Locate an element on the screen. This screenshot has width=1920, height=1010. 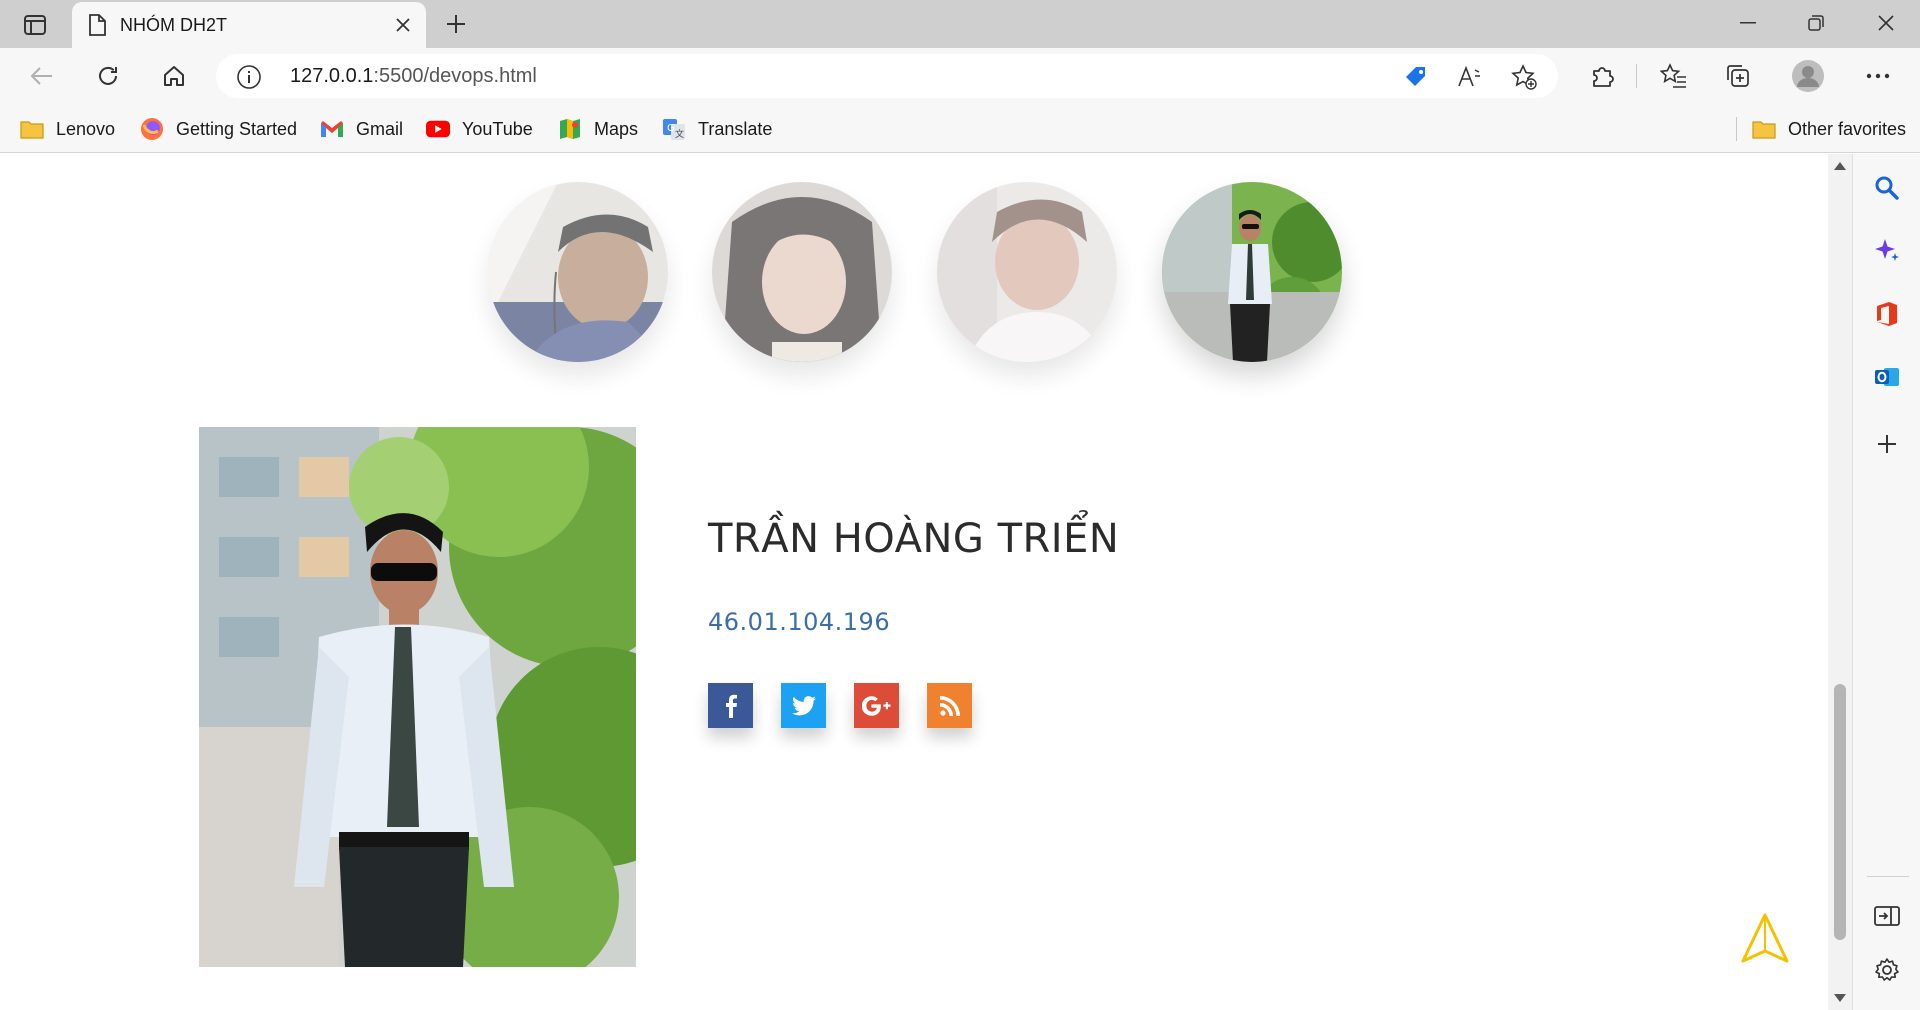
toolbar-separator is located at coordinates (1636, 76).